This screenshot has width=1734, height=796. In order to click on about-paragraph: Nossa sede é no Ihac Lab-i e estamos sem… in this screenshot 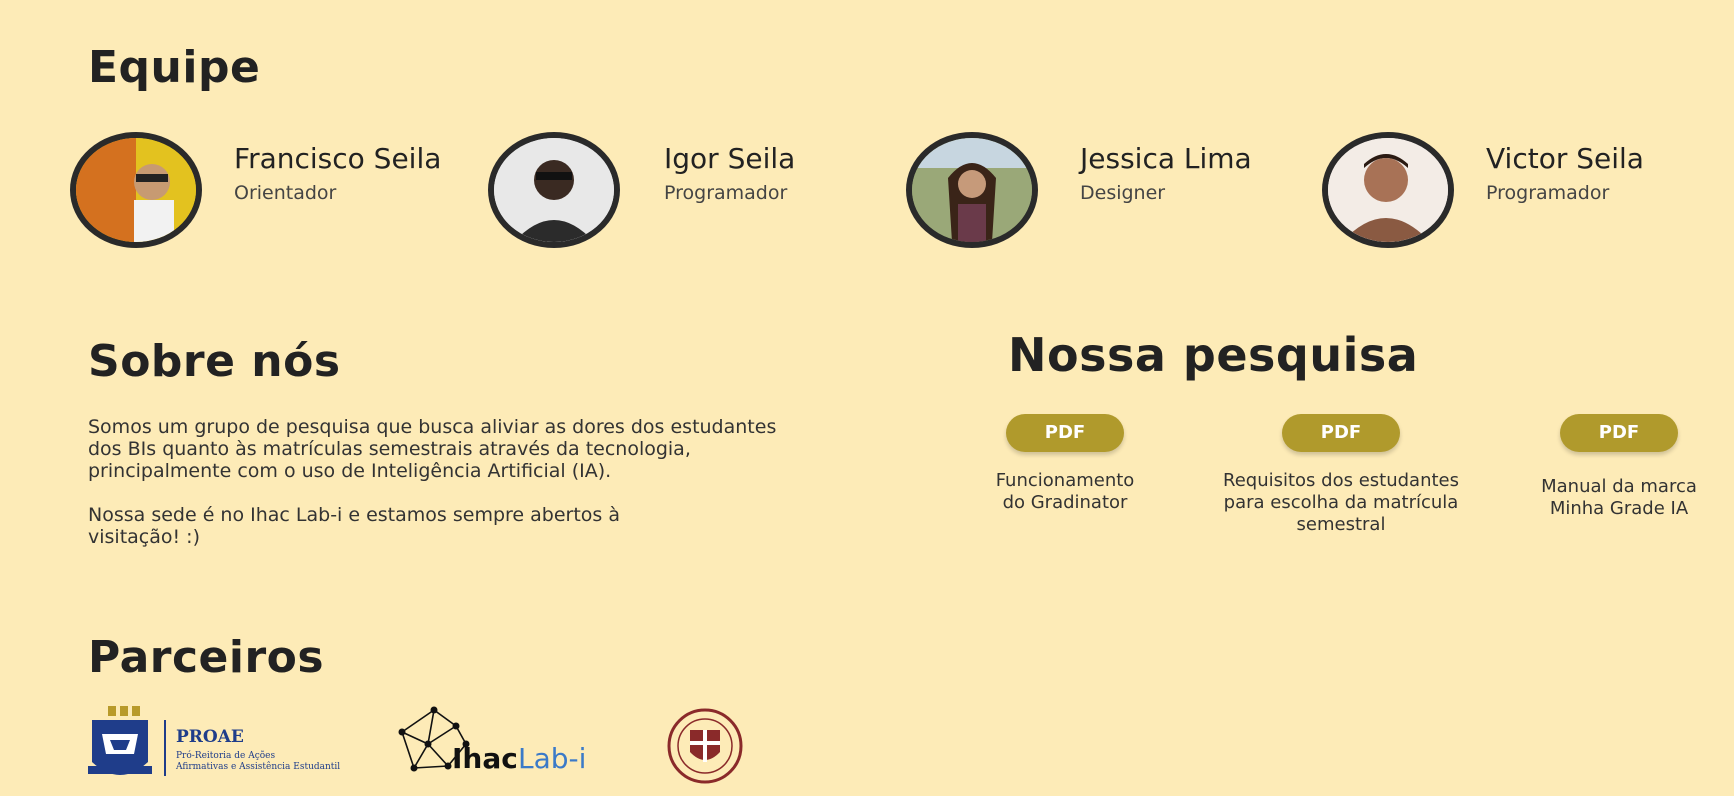, I will do `click(354, 526)`.